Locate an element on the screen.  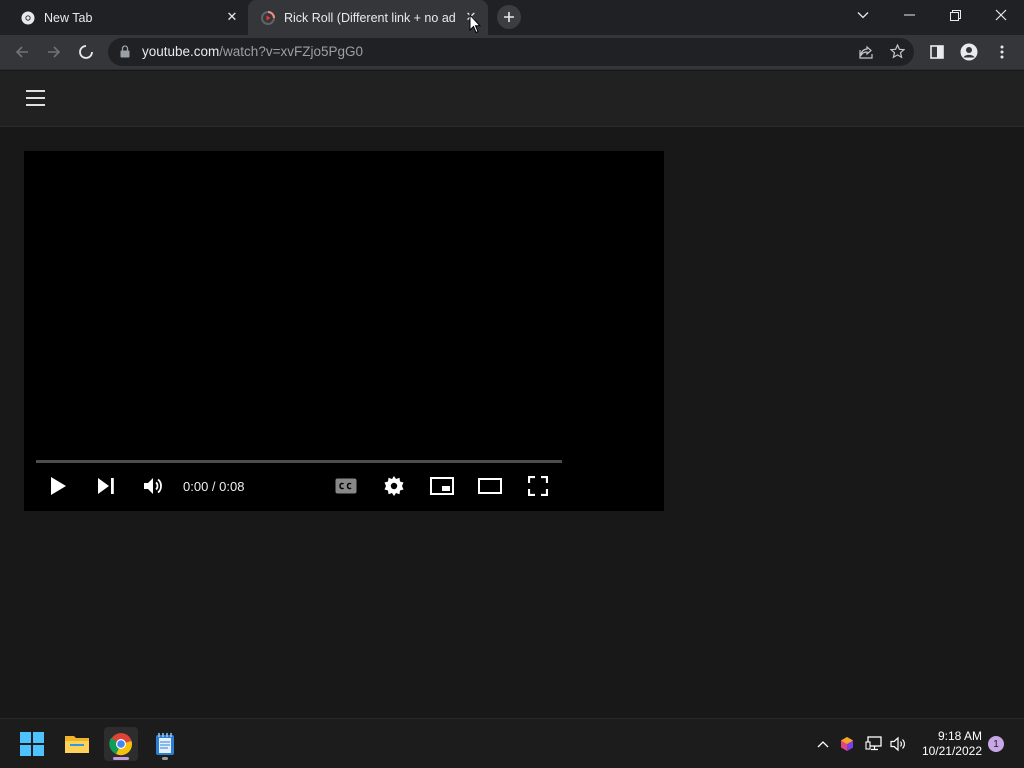
settings-button is located at coordinates (394, 486).